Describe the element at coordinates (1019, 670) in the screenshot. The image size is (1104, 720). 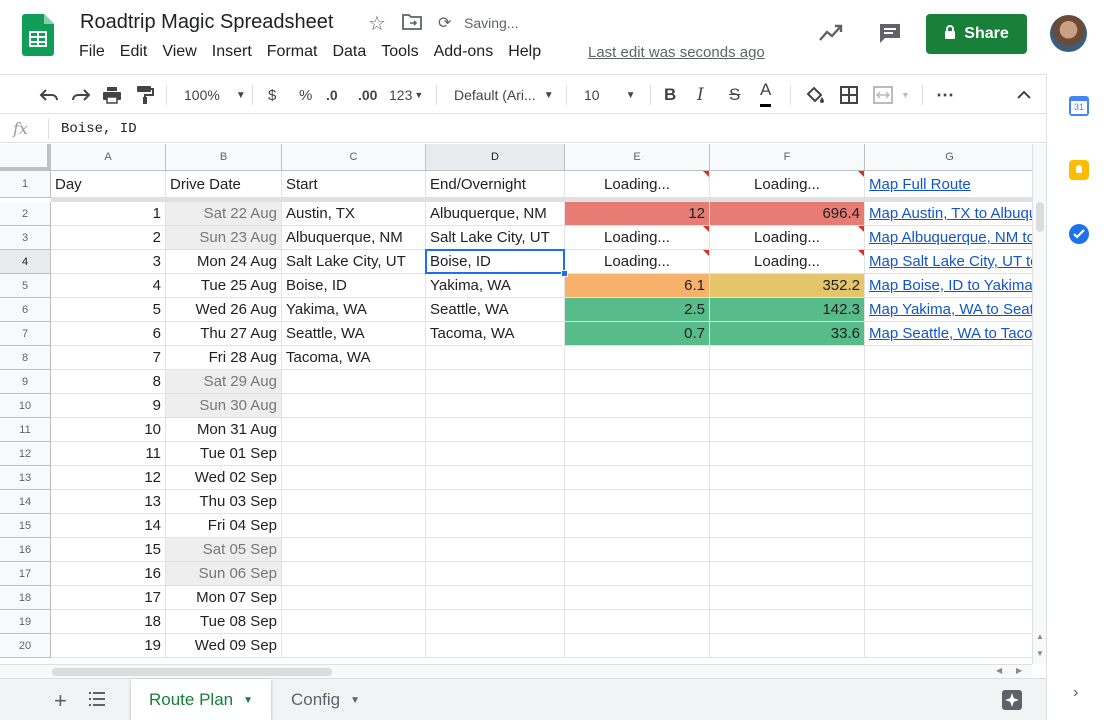
I see `scroll-right-icon: ▶` at that location.